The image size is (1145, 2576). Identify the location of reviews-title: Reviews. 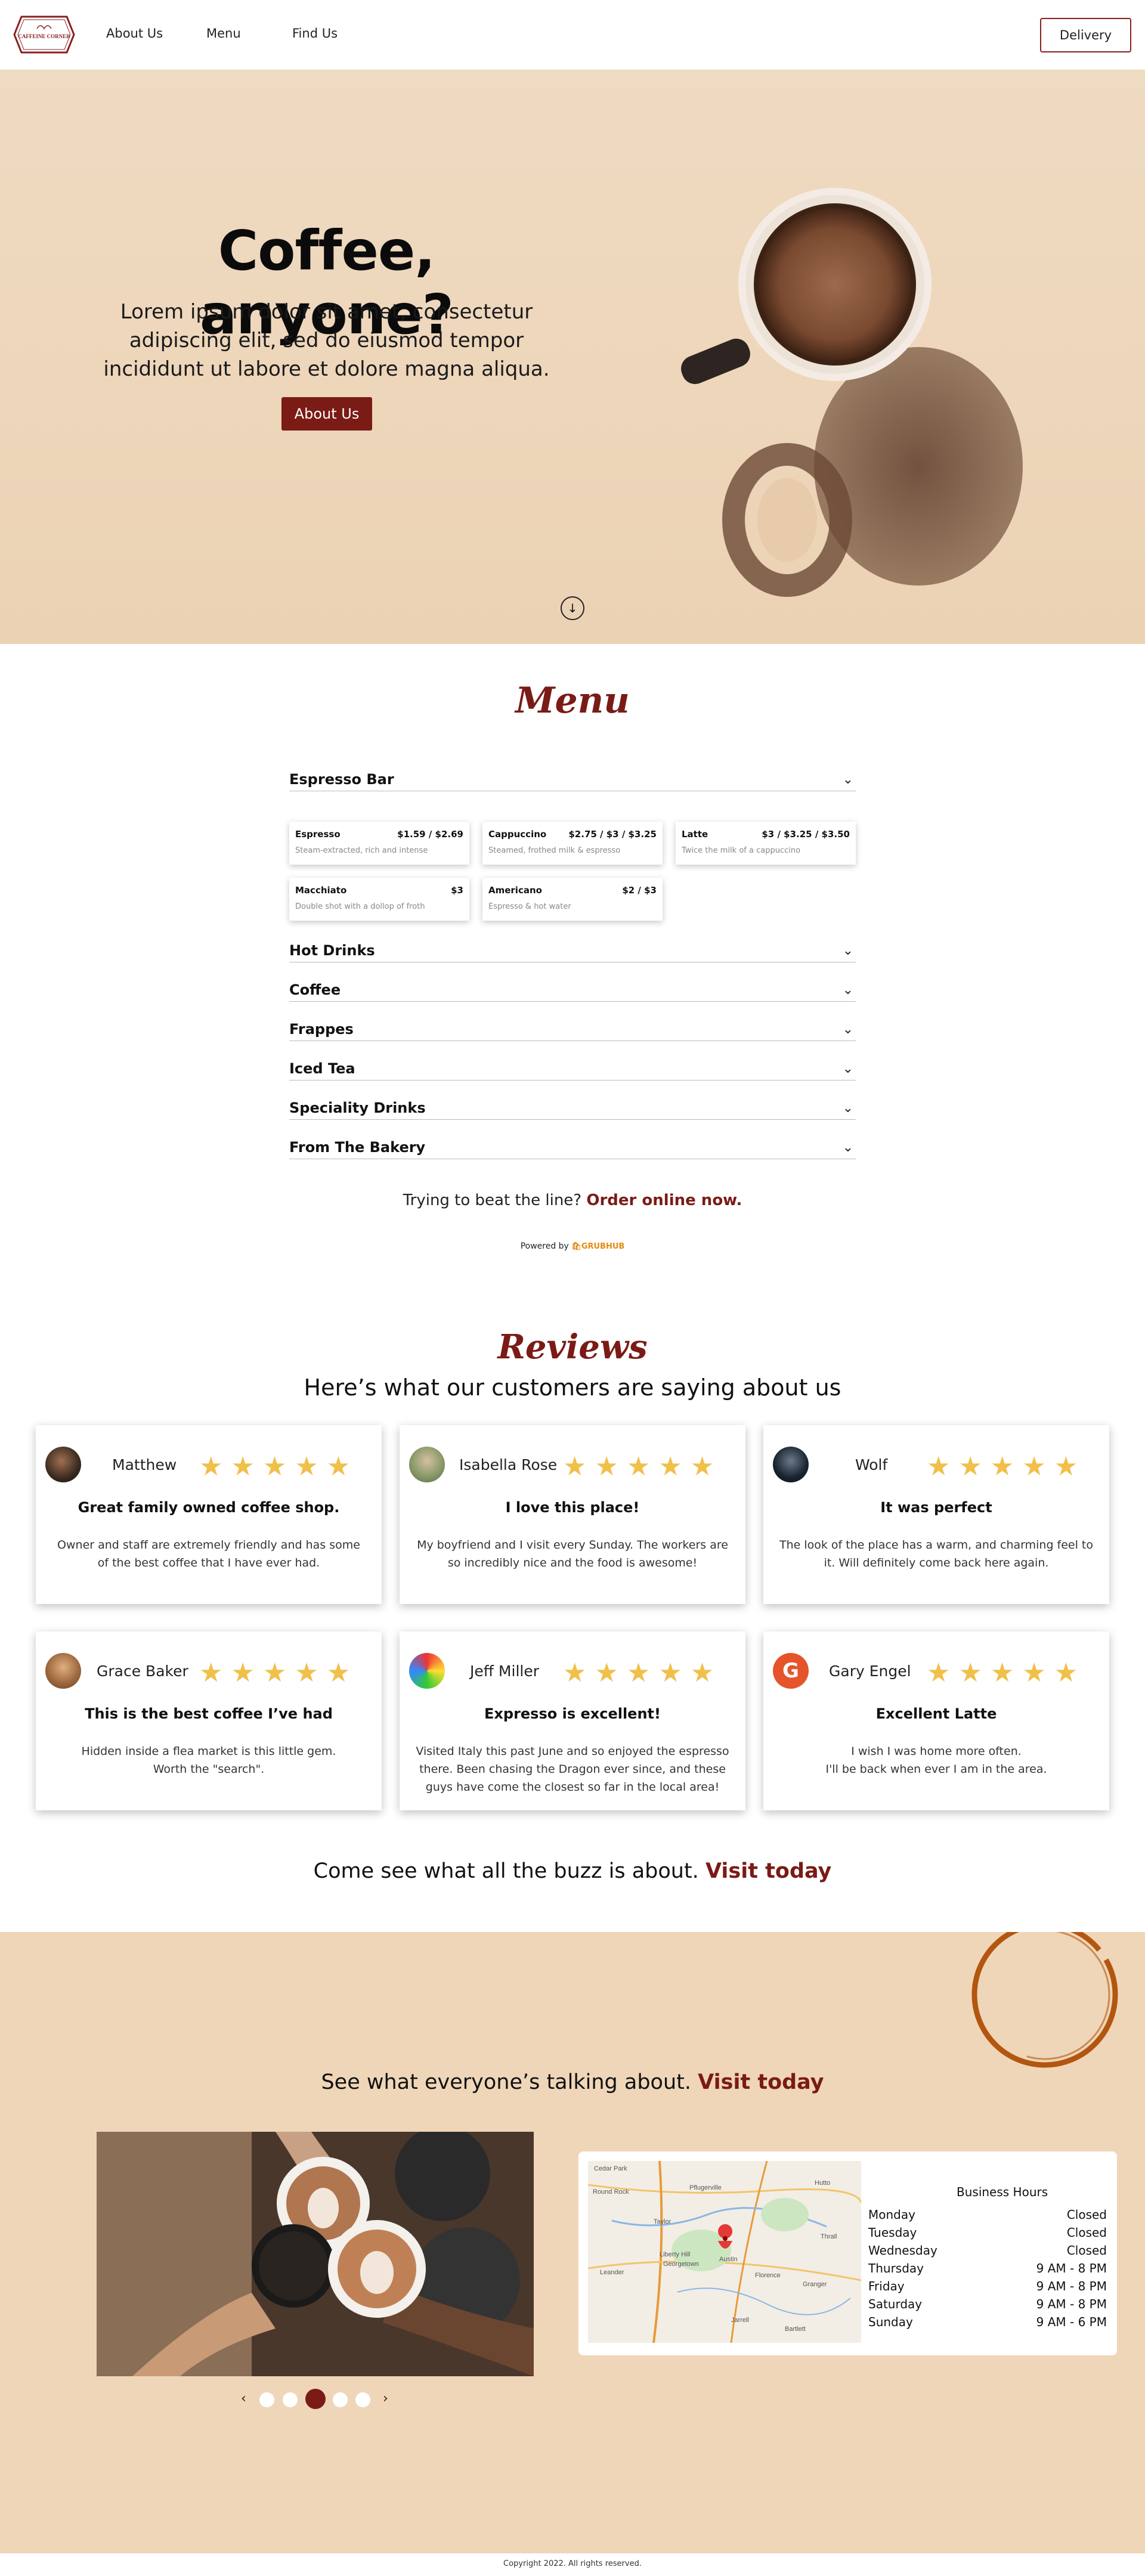
(572, 1347).